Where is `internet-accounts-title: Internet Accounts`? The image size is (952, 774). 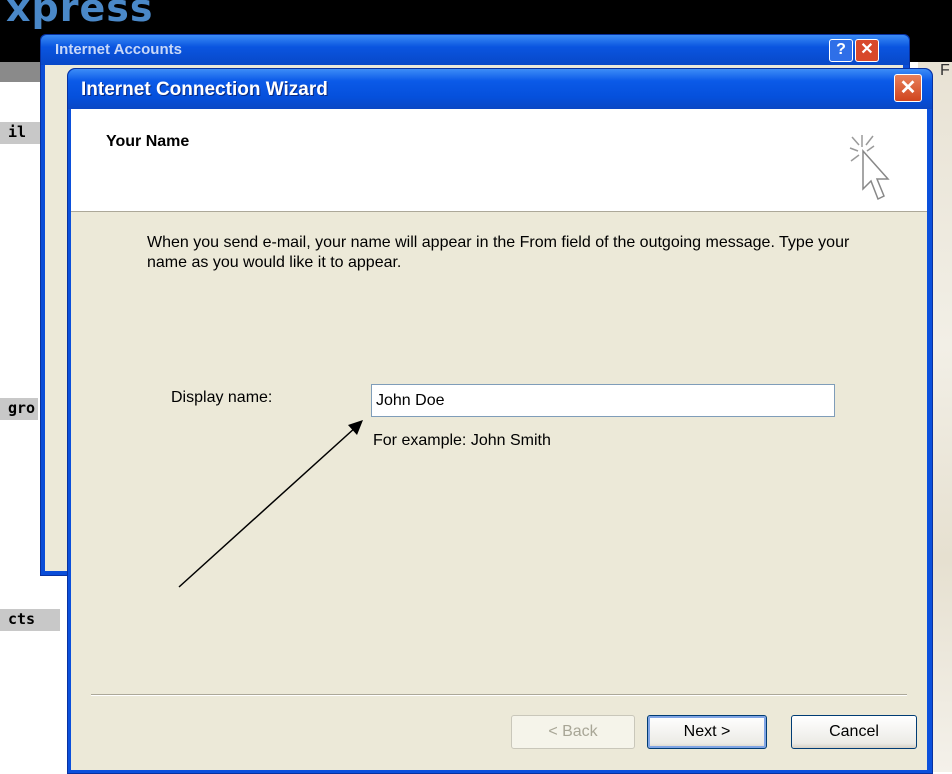
internet-accounts-title: Internet Accounts is located at coordinates (118, 49).